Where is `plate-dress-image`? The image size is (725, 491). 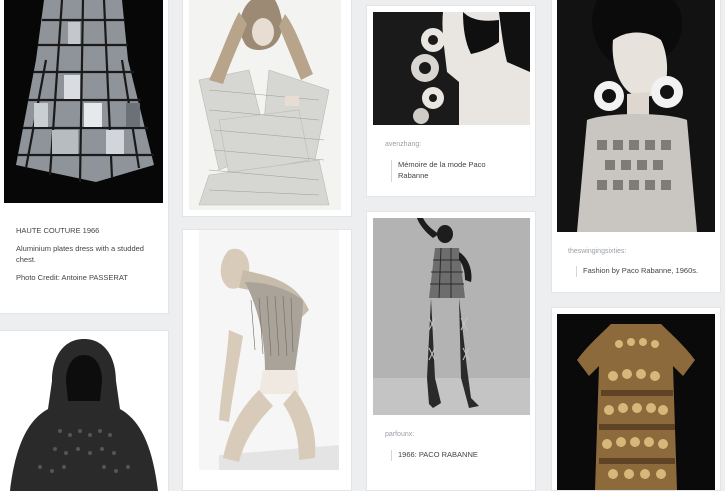
plate-dress-image is located at coordinates (83, 101).